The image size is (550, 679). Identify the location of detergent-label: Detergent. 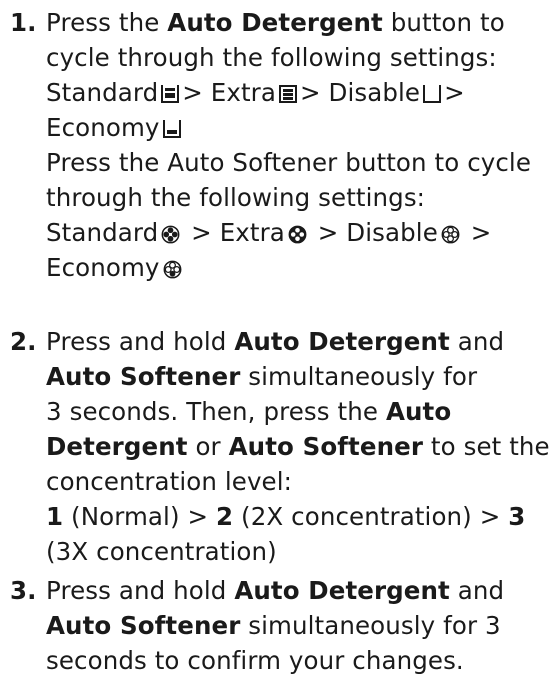
(117, 446).